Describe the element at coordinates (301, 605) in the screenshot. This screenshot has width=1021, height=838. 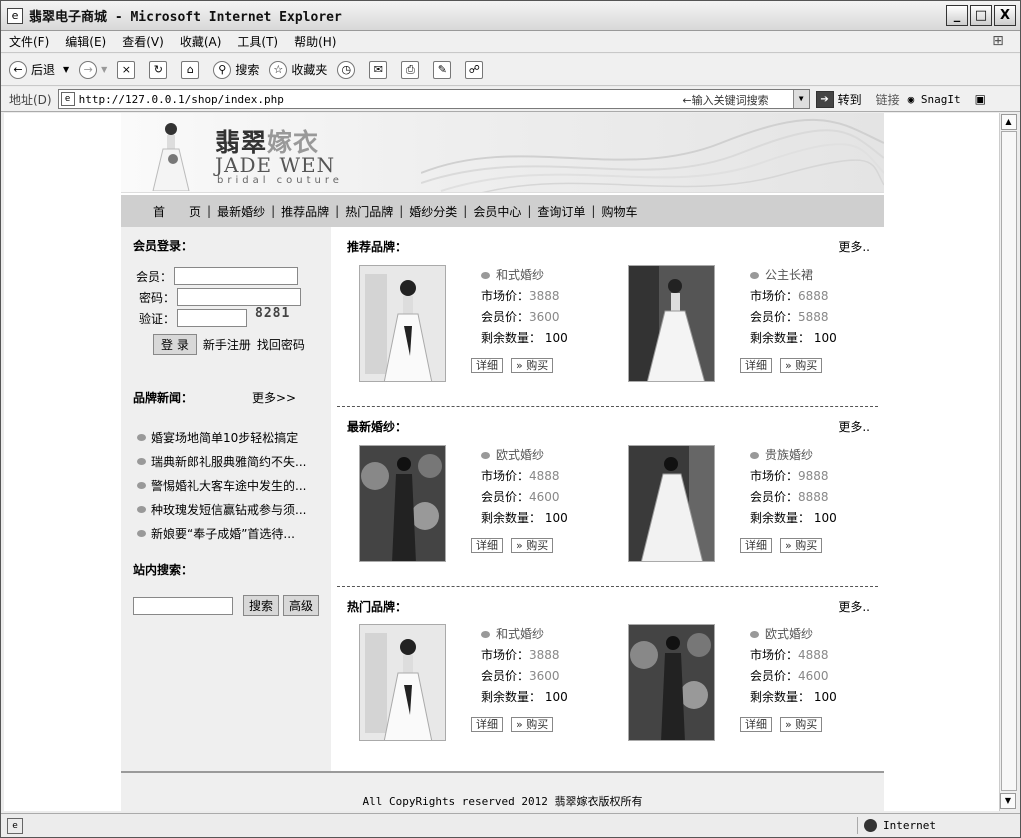
I see `advanced-search-button: 高级` at that location.